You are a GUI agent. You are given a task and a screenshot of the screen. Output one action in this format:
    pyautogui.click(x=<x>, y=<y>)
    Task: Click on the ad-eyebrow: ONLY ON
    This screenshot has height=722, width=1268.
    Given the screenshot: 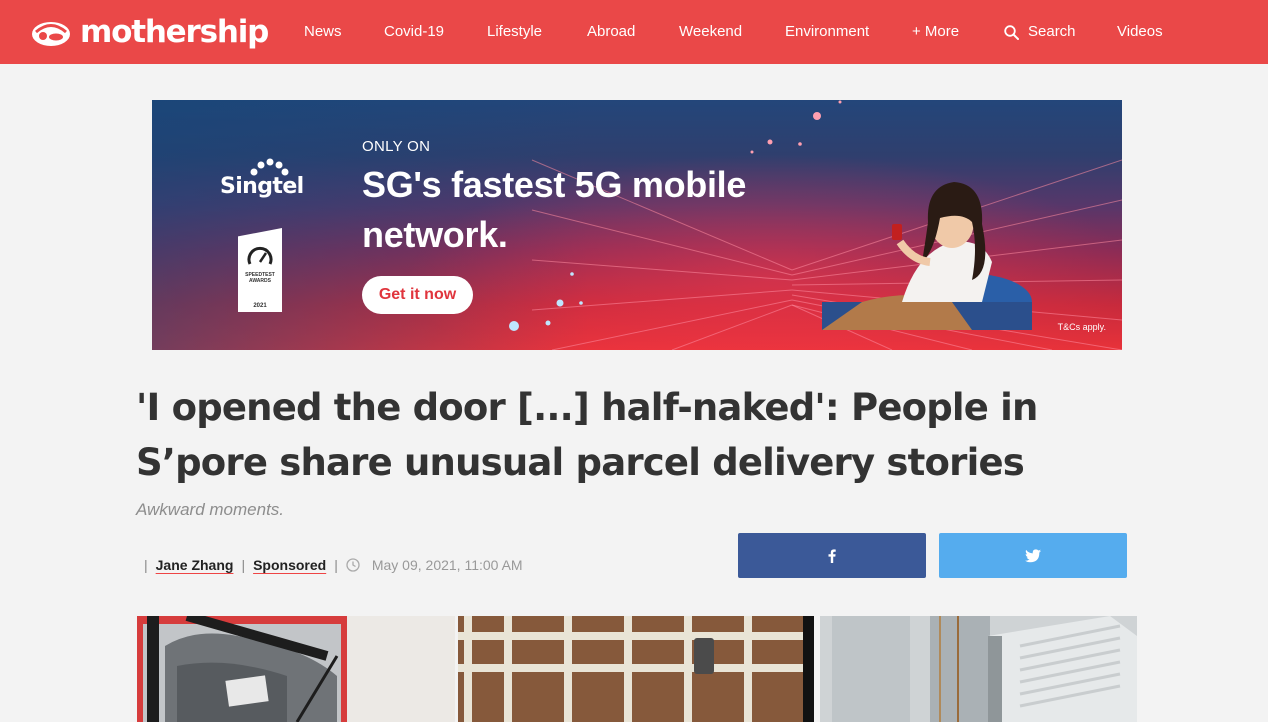 What is the action you would take?
    pyautogui.click(x=396, y=146)
    